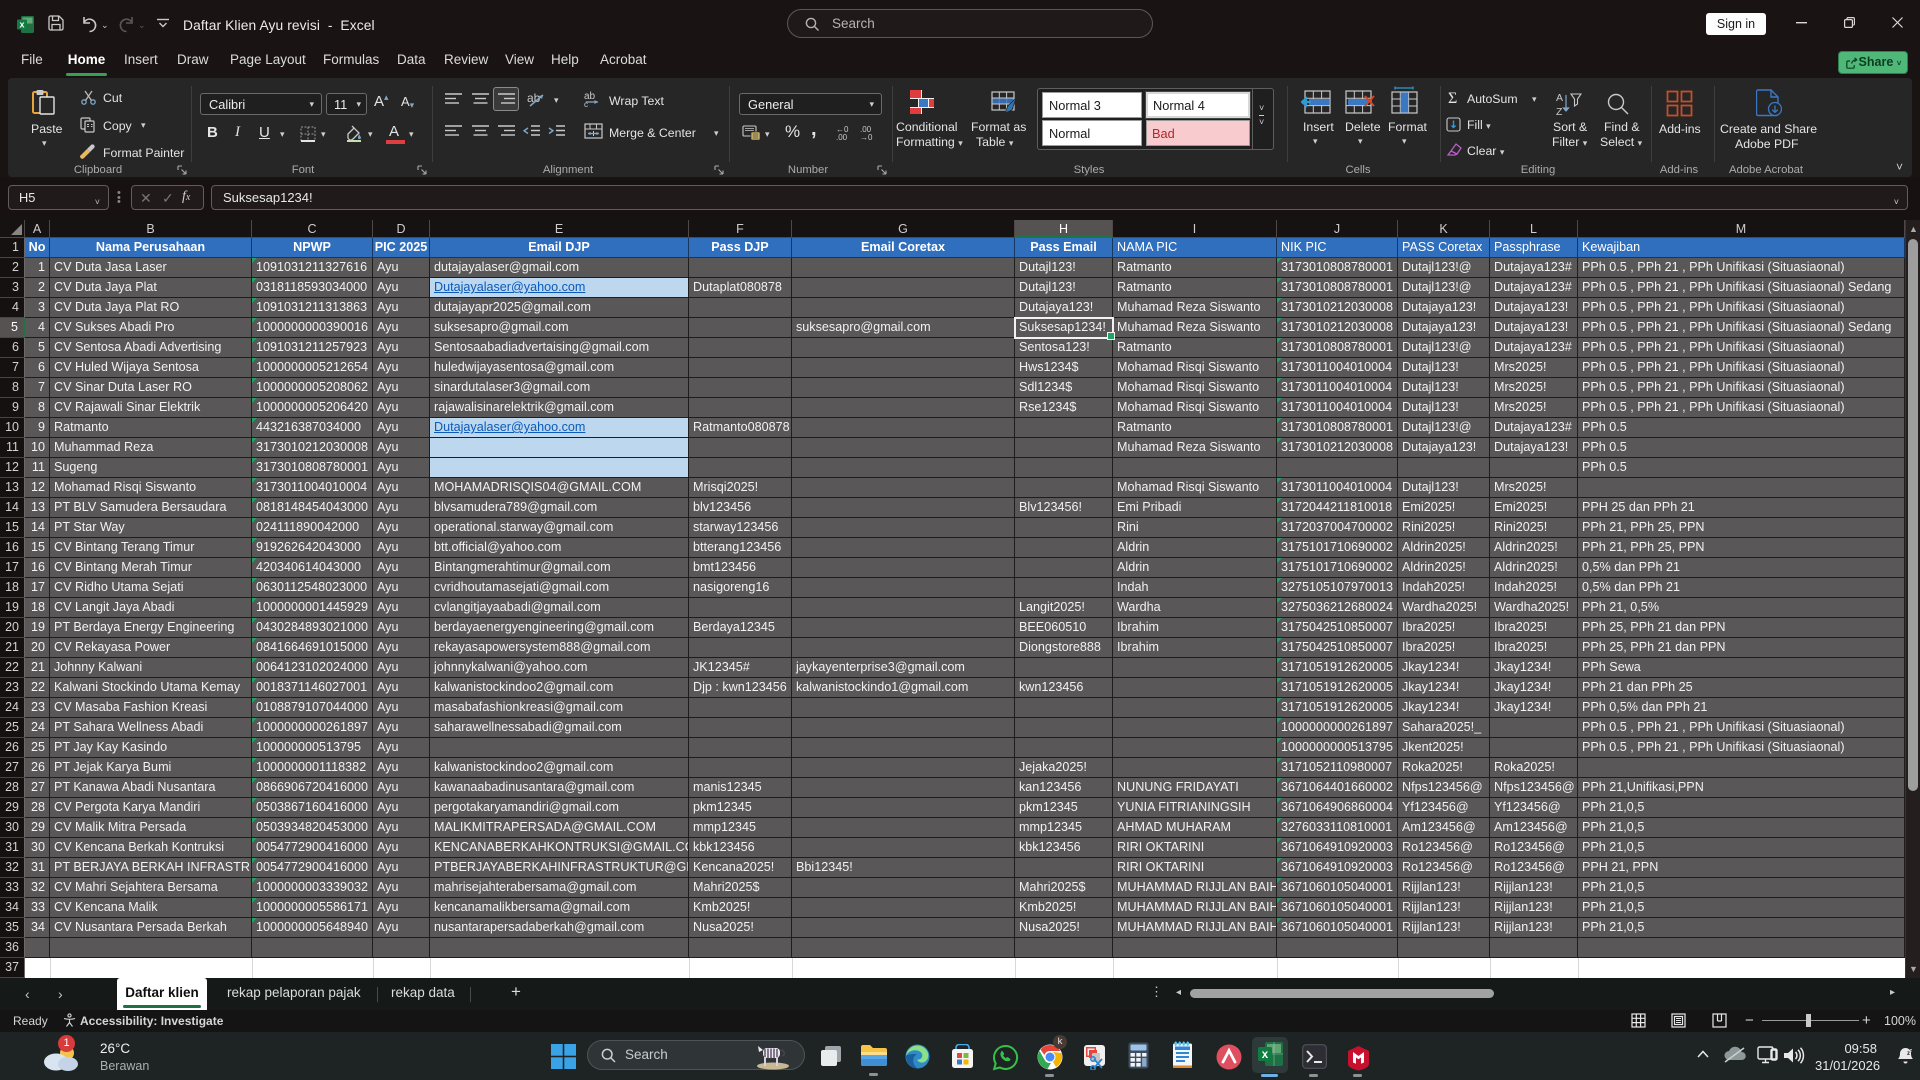  I want to click on svg-text: Z, so click(1559, 111).